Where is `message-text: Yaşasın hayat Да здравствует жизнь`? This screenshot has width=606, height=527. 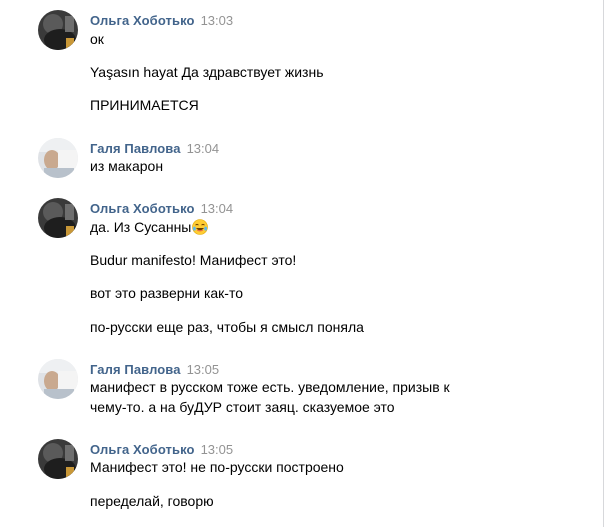
message-text: Yaşasın hayat Да здравствует жизнь is located at coordinates (207, 72).